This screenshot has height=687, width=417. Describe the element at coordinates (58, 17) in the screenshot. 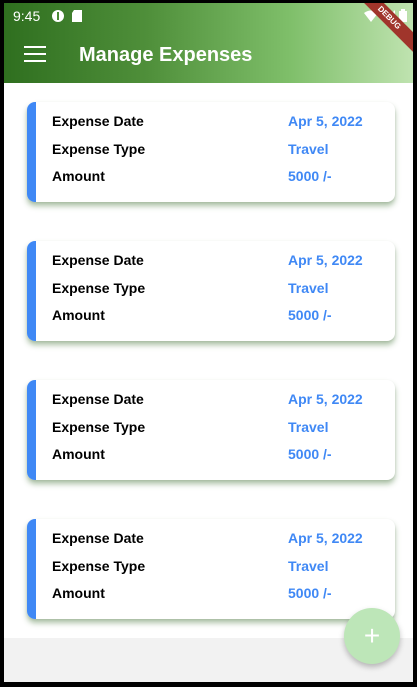

I see `media-icon` at that location.